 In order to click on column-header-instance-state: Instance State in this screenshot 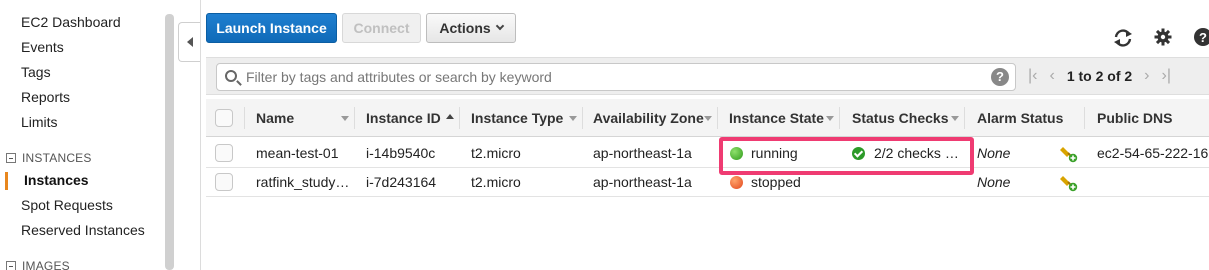, I will do `click(776, 118)`.